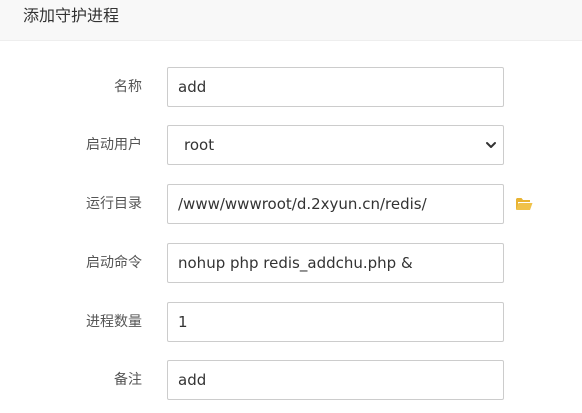  I want to click on form-row-process-count: 进程数量, so click(291, 322).